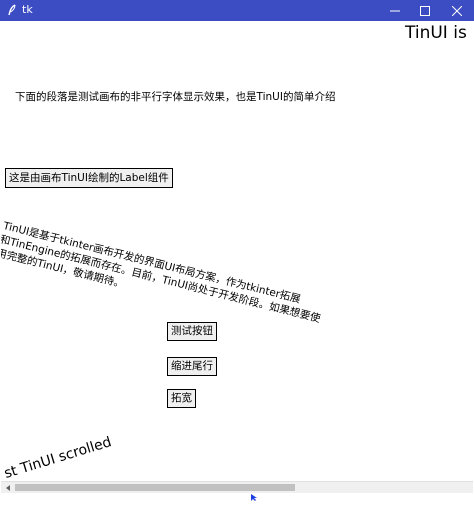  What do you see at coordinates (237, 10) in the screenshot?
I see `window-titlebar: tk` at bounding box center [237, 10].